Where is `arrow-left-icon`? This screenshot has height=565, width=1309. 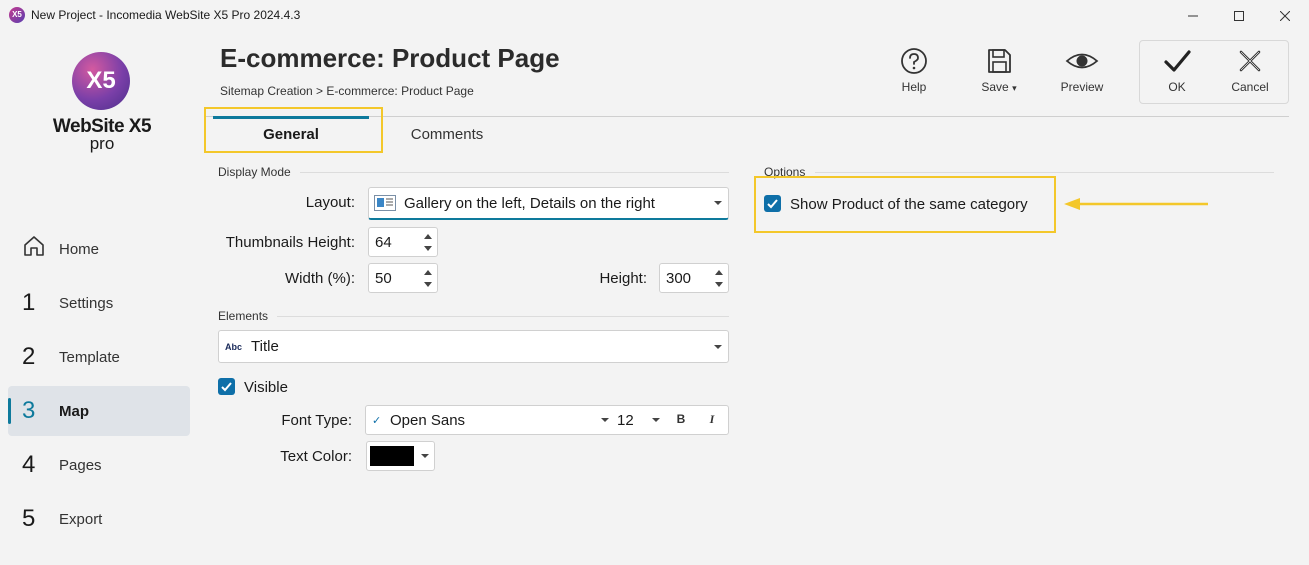 arrow-left-icon is located at coordinates (1136, 204).